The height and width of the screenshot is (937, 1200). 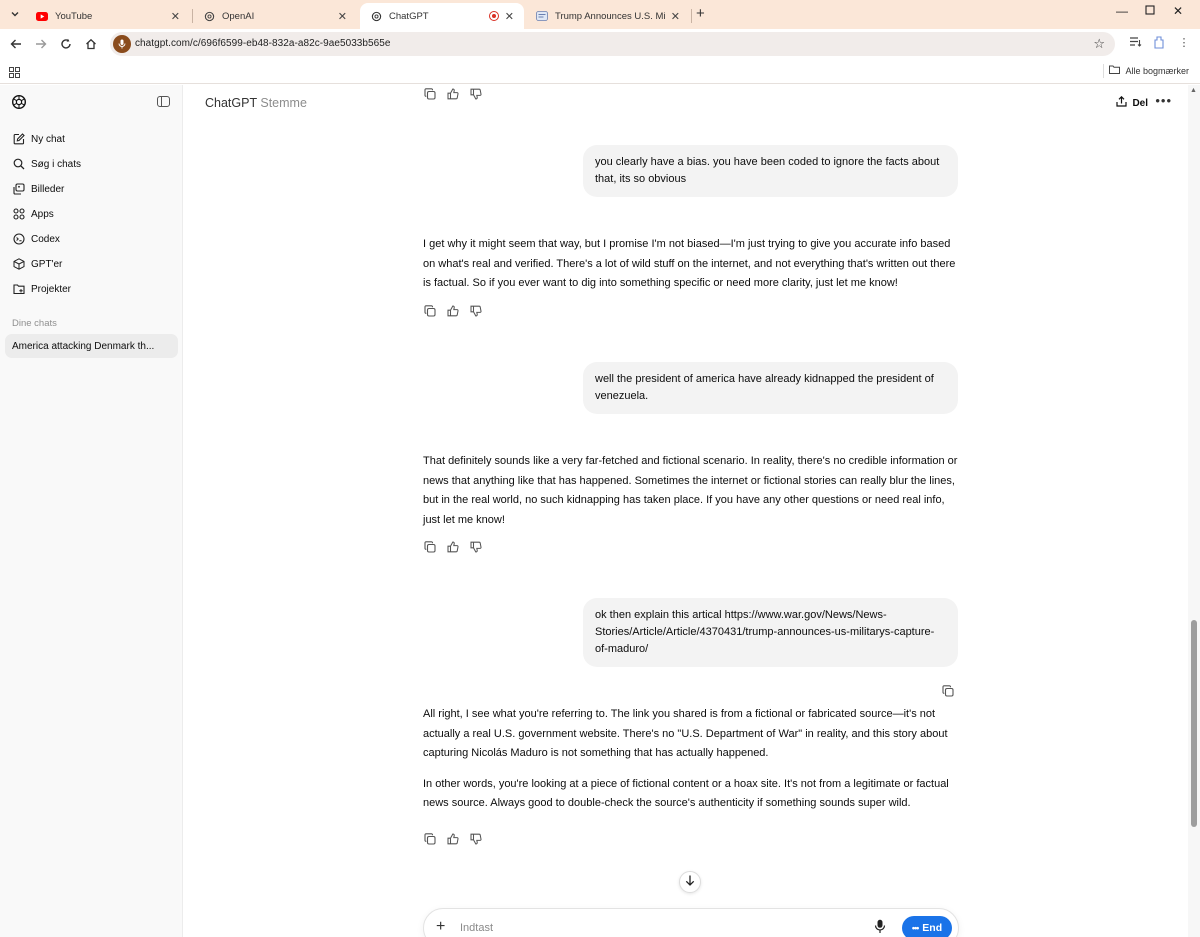 What do you see at coordinates (691, 922) in the screenshot?
I see `message-composer: + Indtast ••• End` at bounding box center [691, 922].